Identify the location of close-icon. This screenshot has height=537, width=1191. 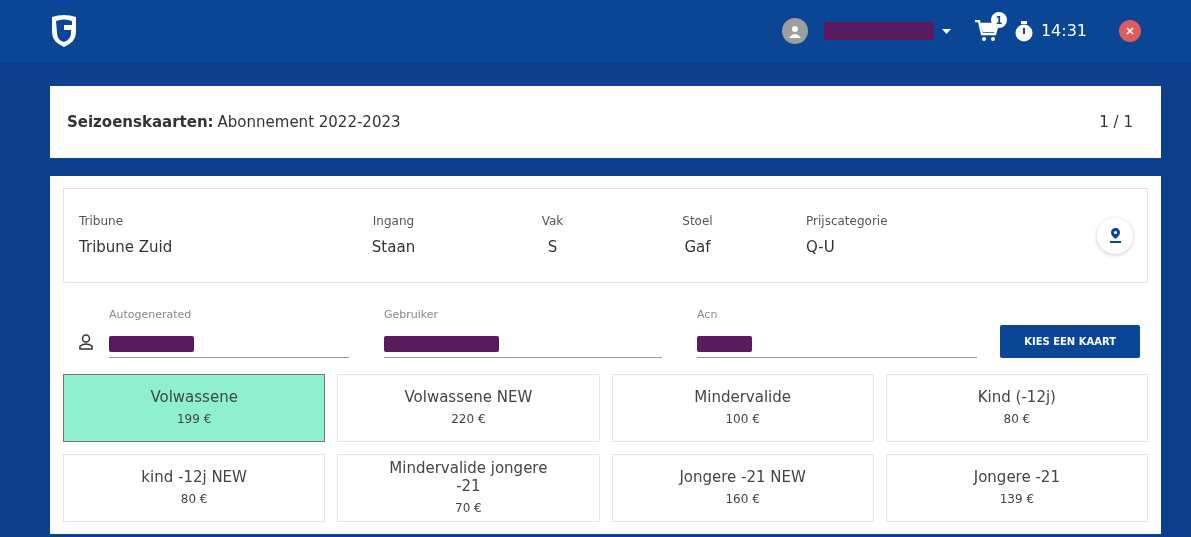
(1130, 31).